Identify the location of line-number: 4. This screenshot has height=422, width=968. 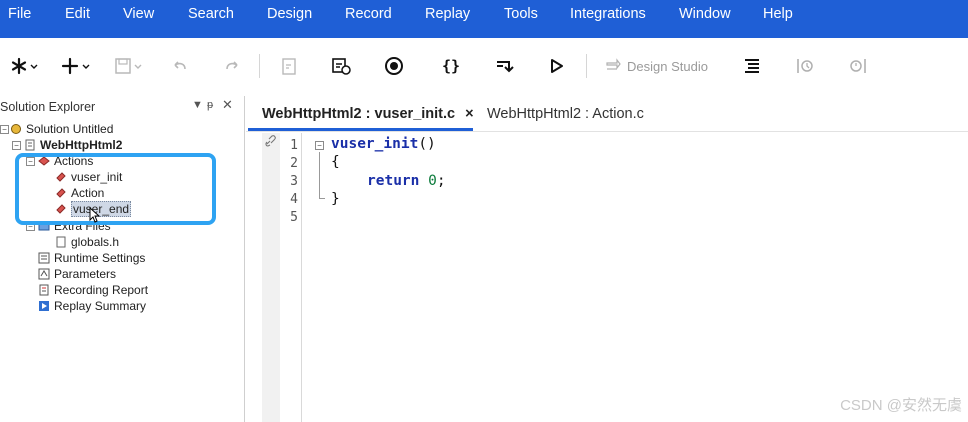
(294, 199).